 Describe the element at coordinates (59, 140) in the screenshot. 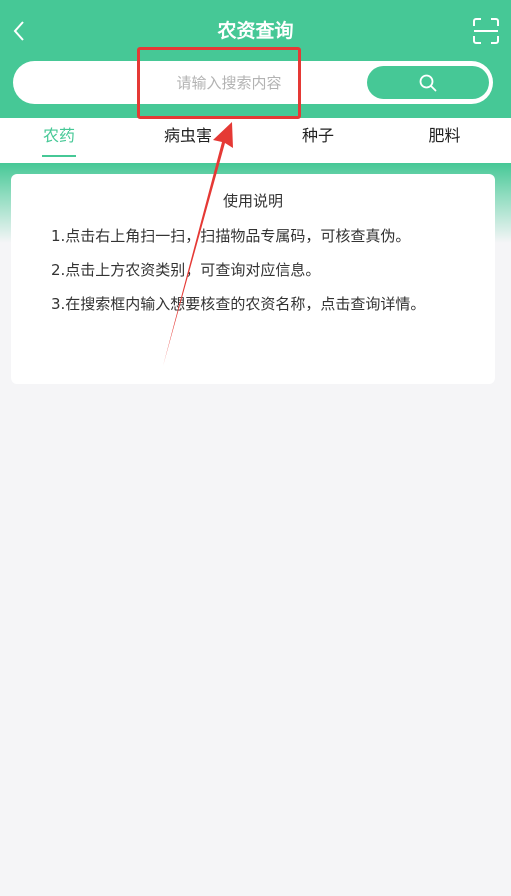

I see `tab-pesticide: 农药` at that location.